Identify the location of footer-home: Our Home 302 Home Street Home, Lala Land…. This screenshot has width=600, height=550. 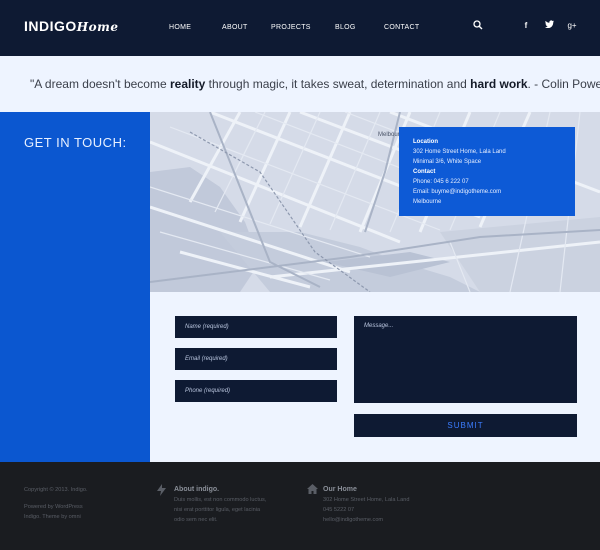
(366, 505).